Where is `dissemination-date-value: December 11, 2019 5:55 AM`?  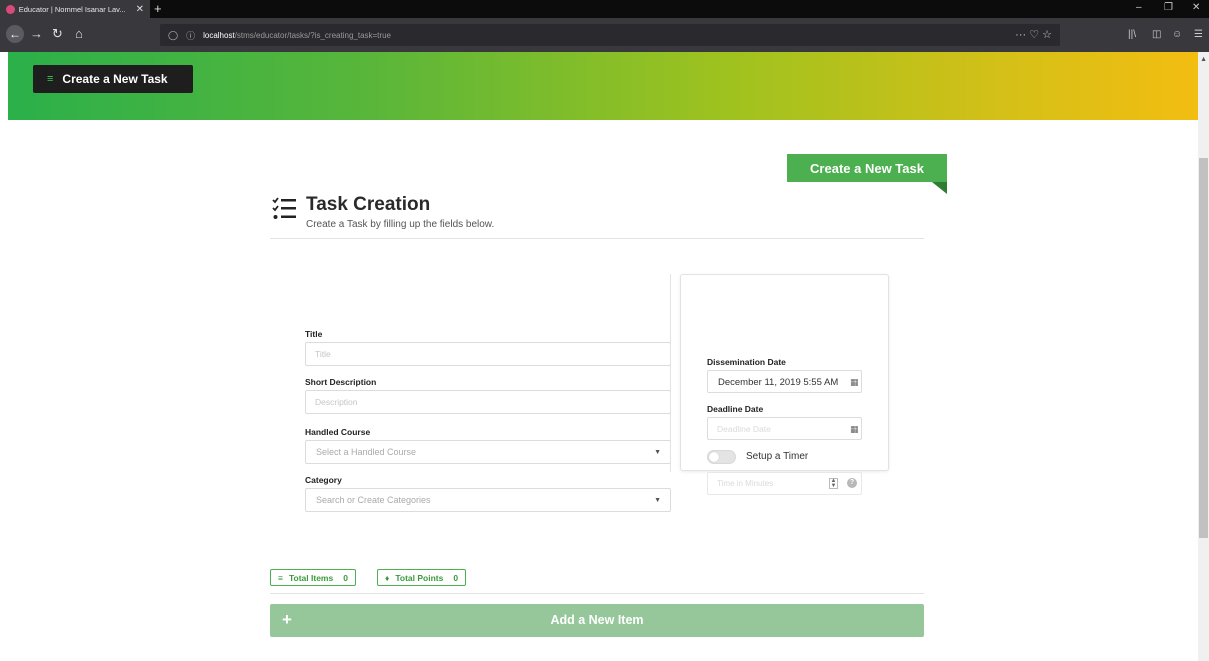
dissemination-date-value: December 11, 2019 5:55 AM is located at coordinates (778, 382).